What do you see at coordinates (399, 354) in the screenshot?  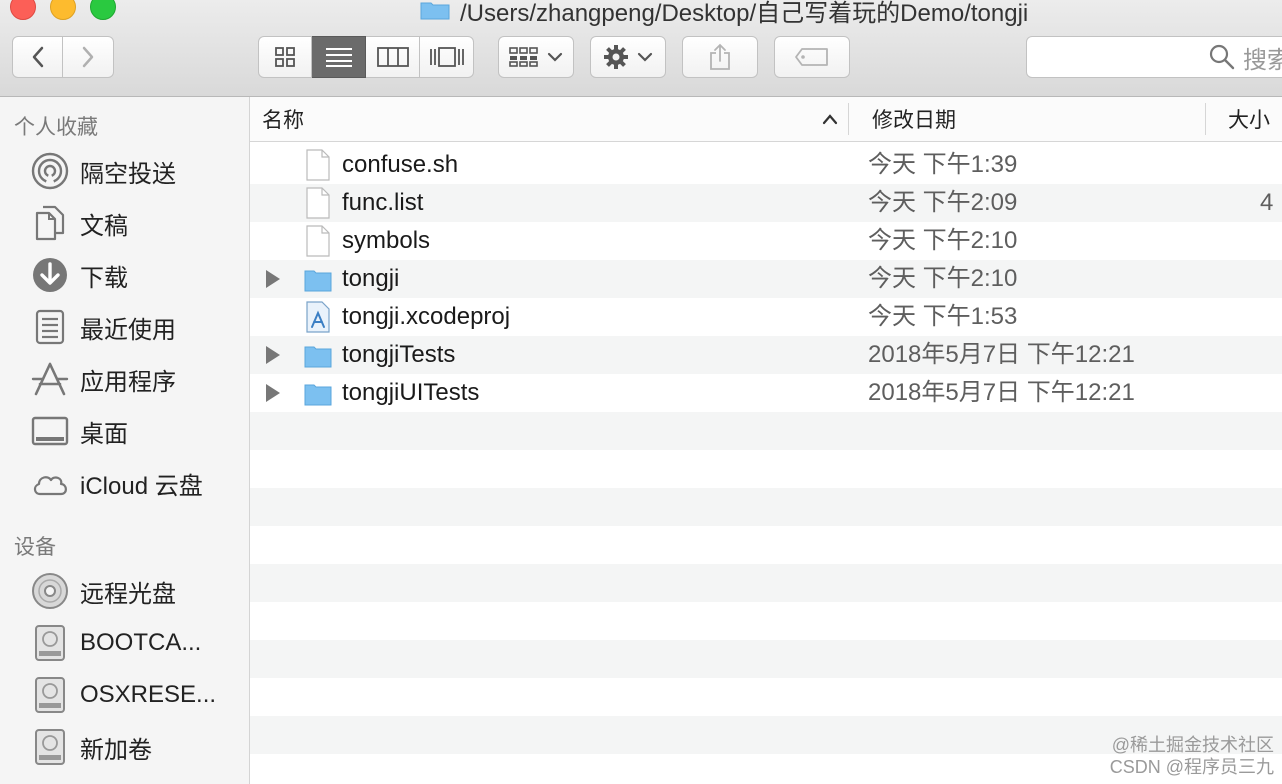 I see `file-name: tongjiTests` at bounding box center [399, 354].